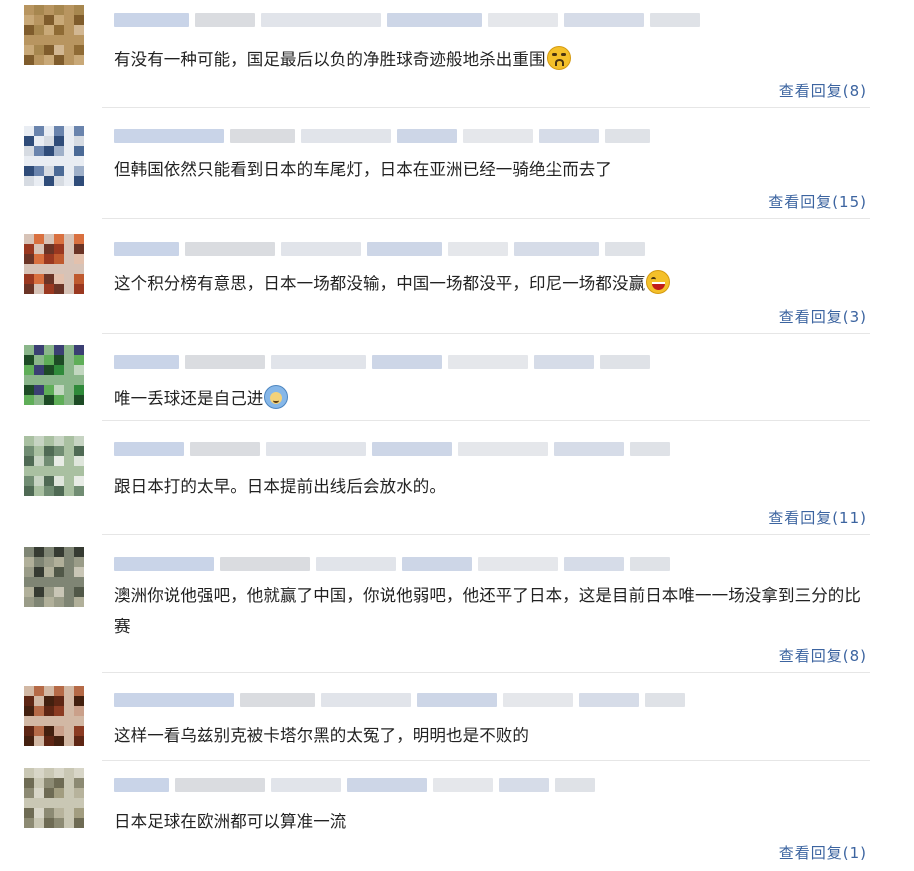 Image resolution: width=914 pixels, height=871 pixels. I want to click on comment-text-content: 这个积分榜有意思，日本一场都没输，中国一场都没平，印尼一场都没赢, so click(380, 283).